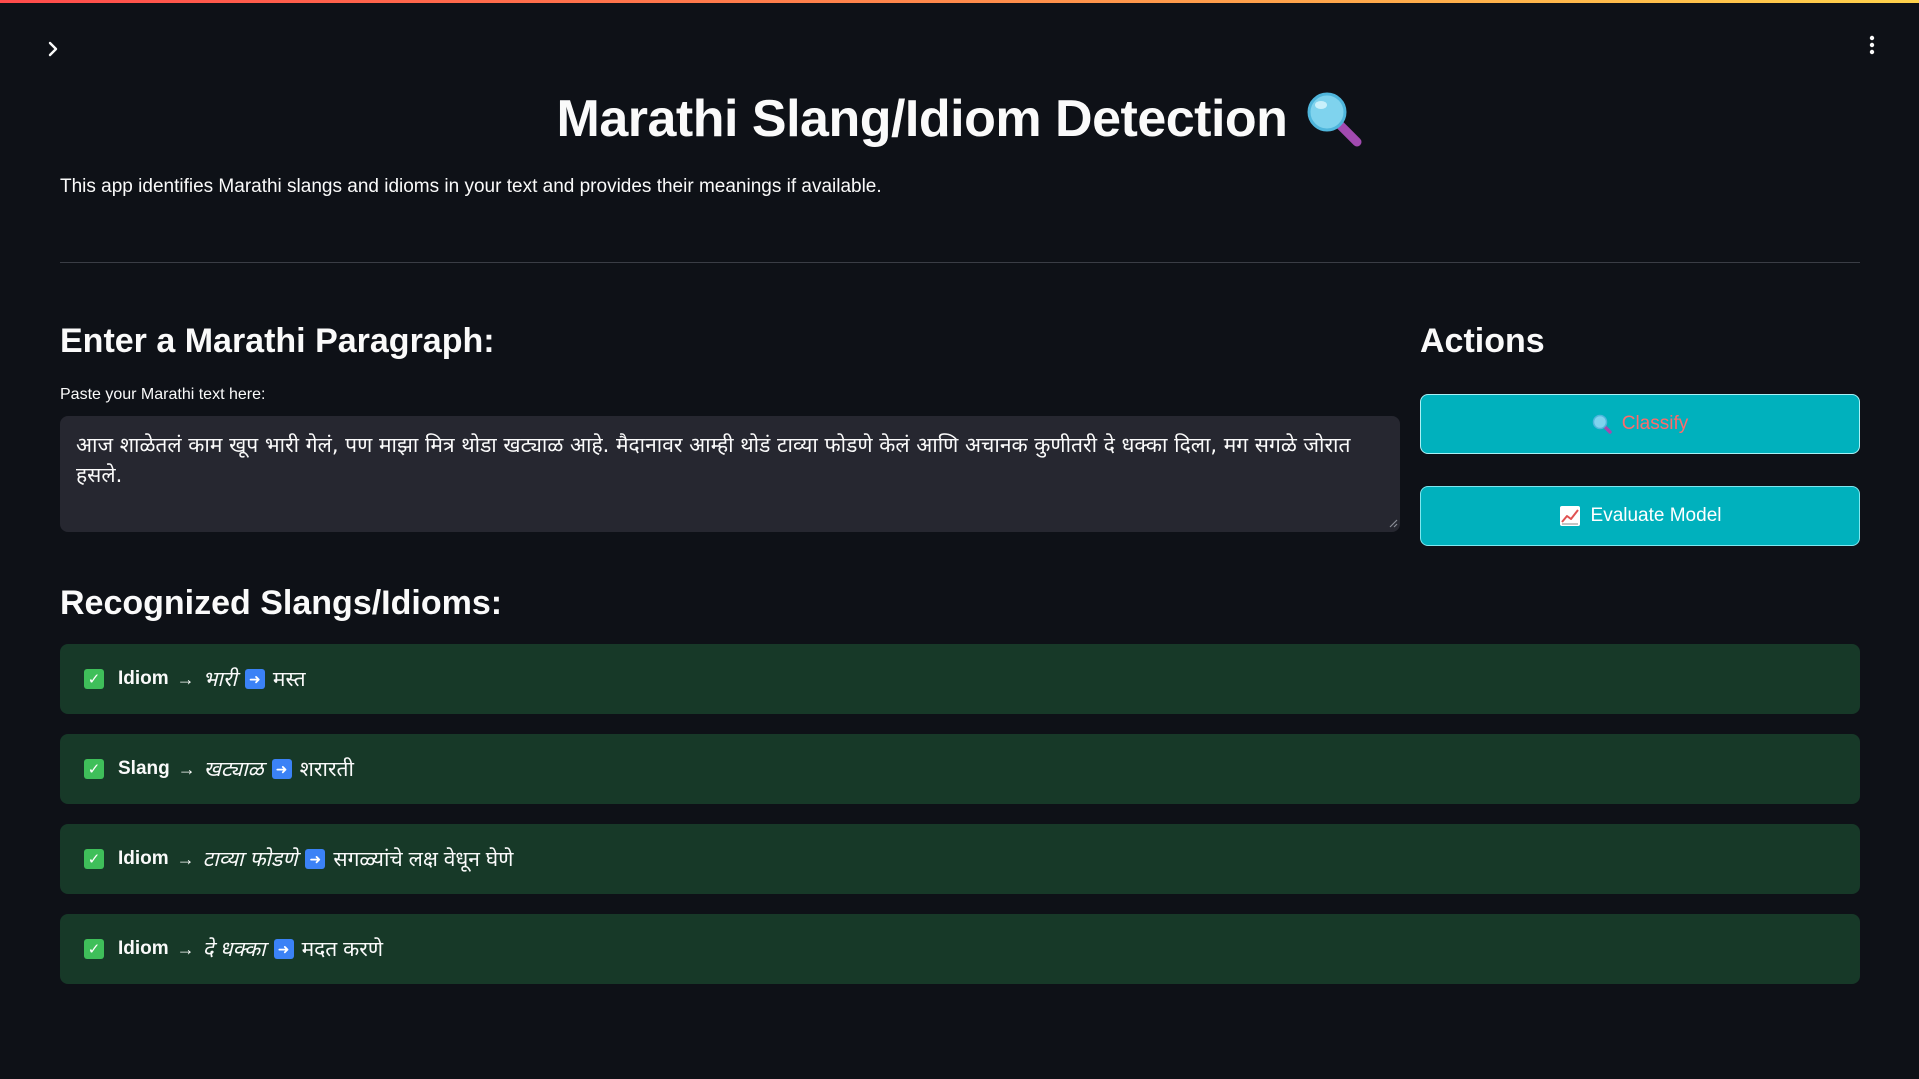 This screenshot has width=1919, height=1079. I want to click on result-meaning: मदत करणे, so click(342, 949).